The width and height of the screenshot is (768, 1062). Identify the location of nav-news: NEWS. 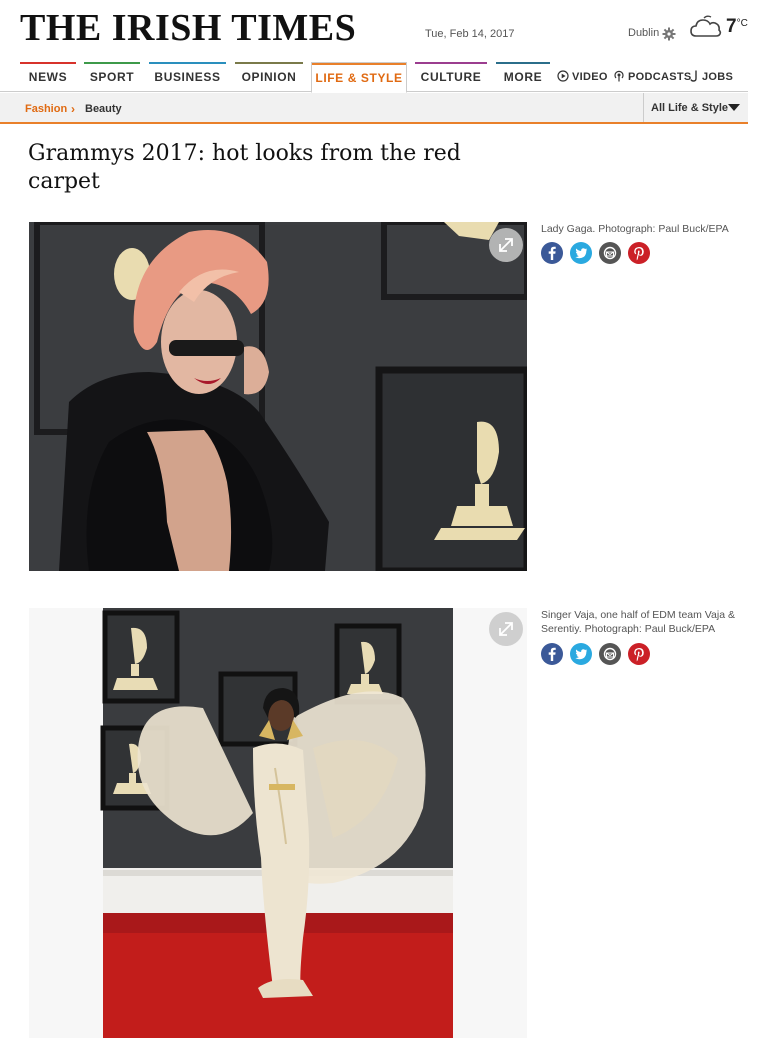
(48, 77).